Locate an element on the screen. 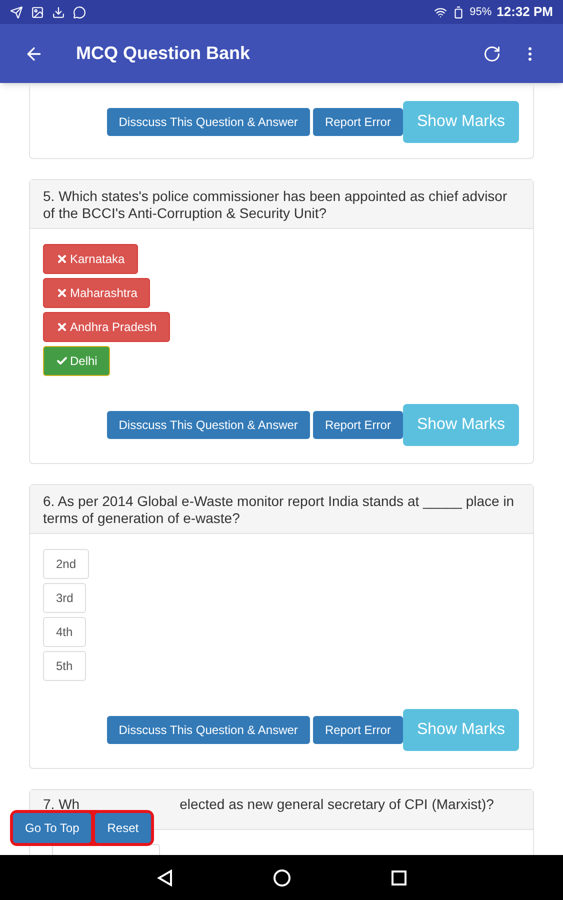  answer-option: 4th is located at coordinates (64, 632).